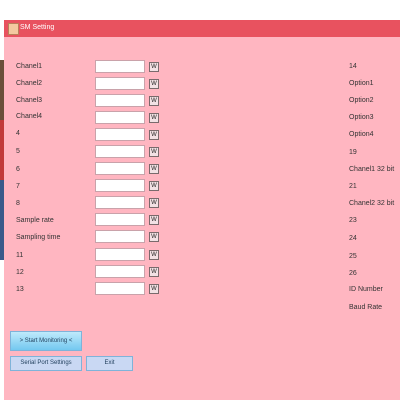 Image resolution: width=400 pixels, height=400 pixels. Describe the element at coordinates (13, 29) in the screenshot. I see `app-icon` at that location.